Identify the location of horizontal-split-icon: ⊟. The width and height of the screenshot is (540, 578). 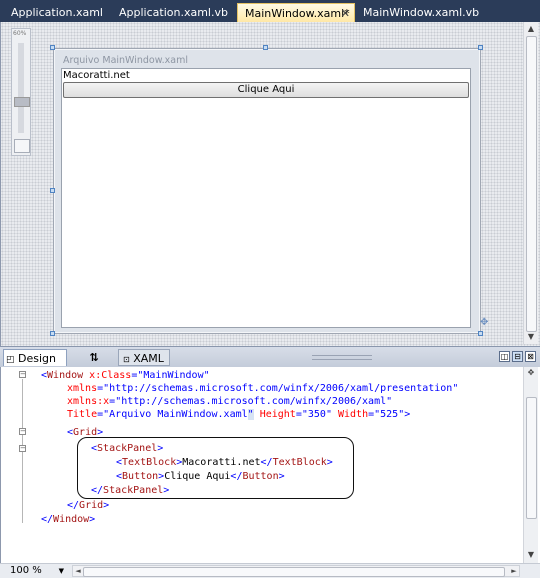
(517, 356).